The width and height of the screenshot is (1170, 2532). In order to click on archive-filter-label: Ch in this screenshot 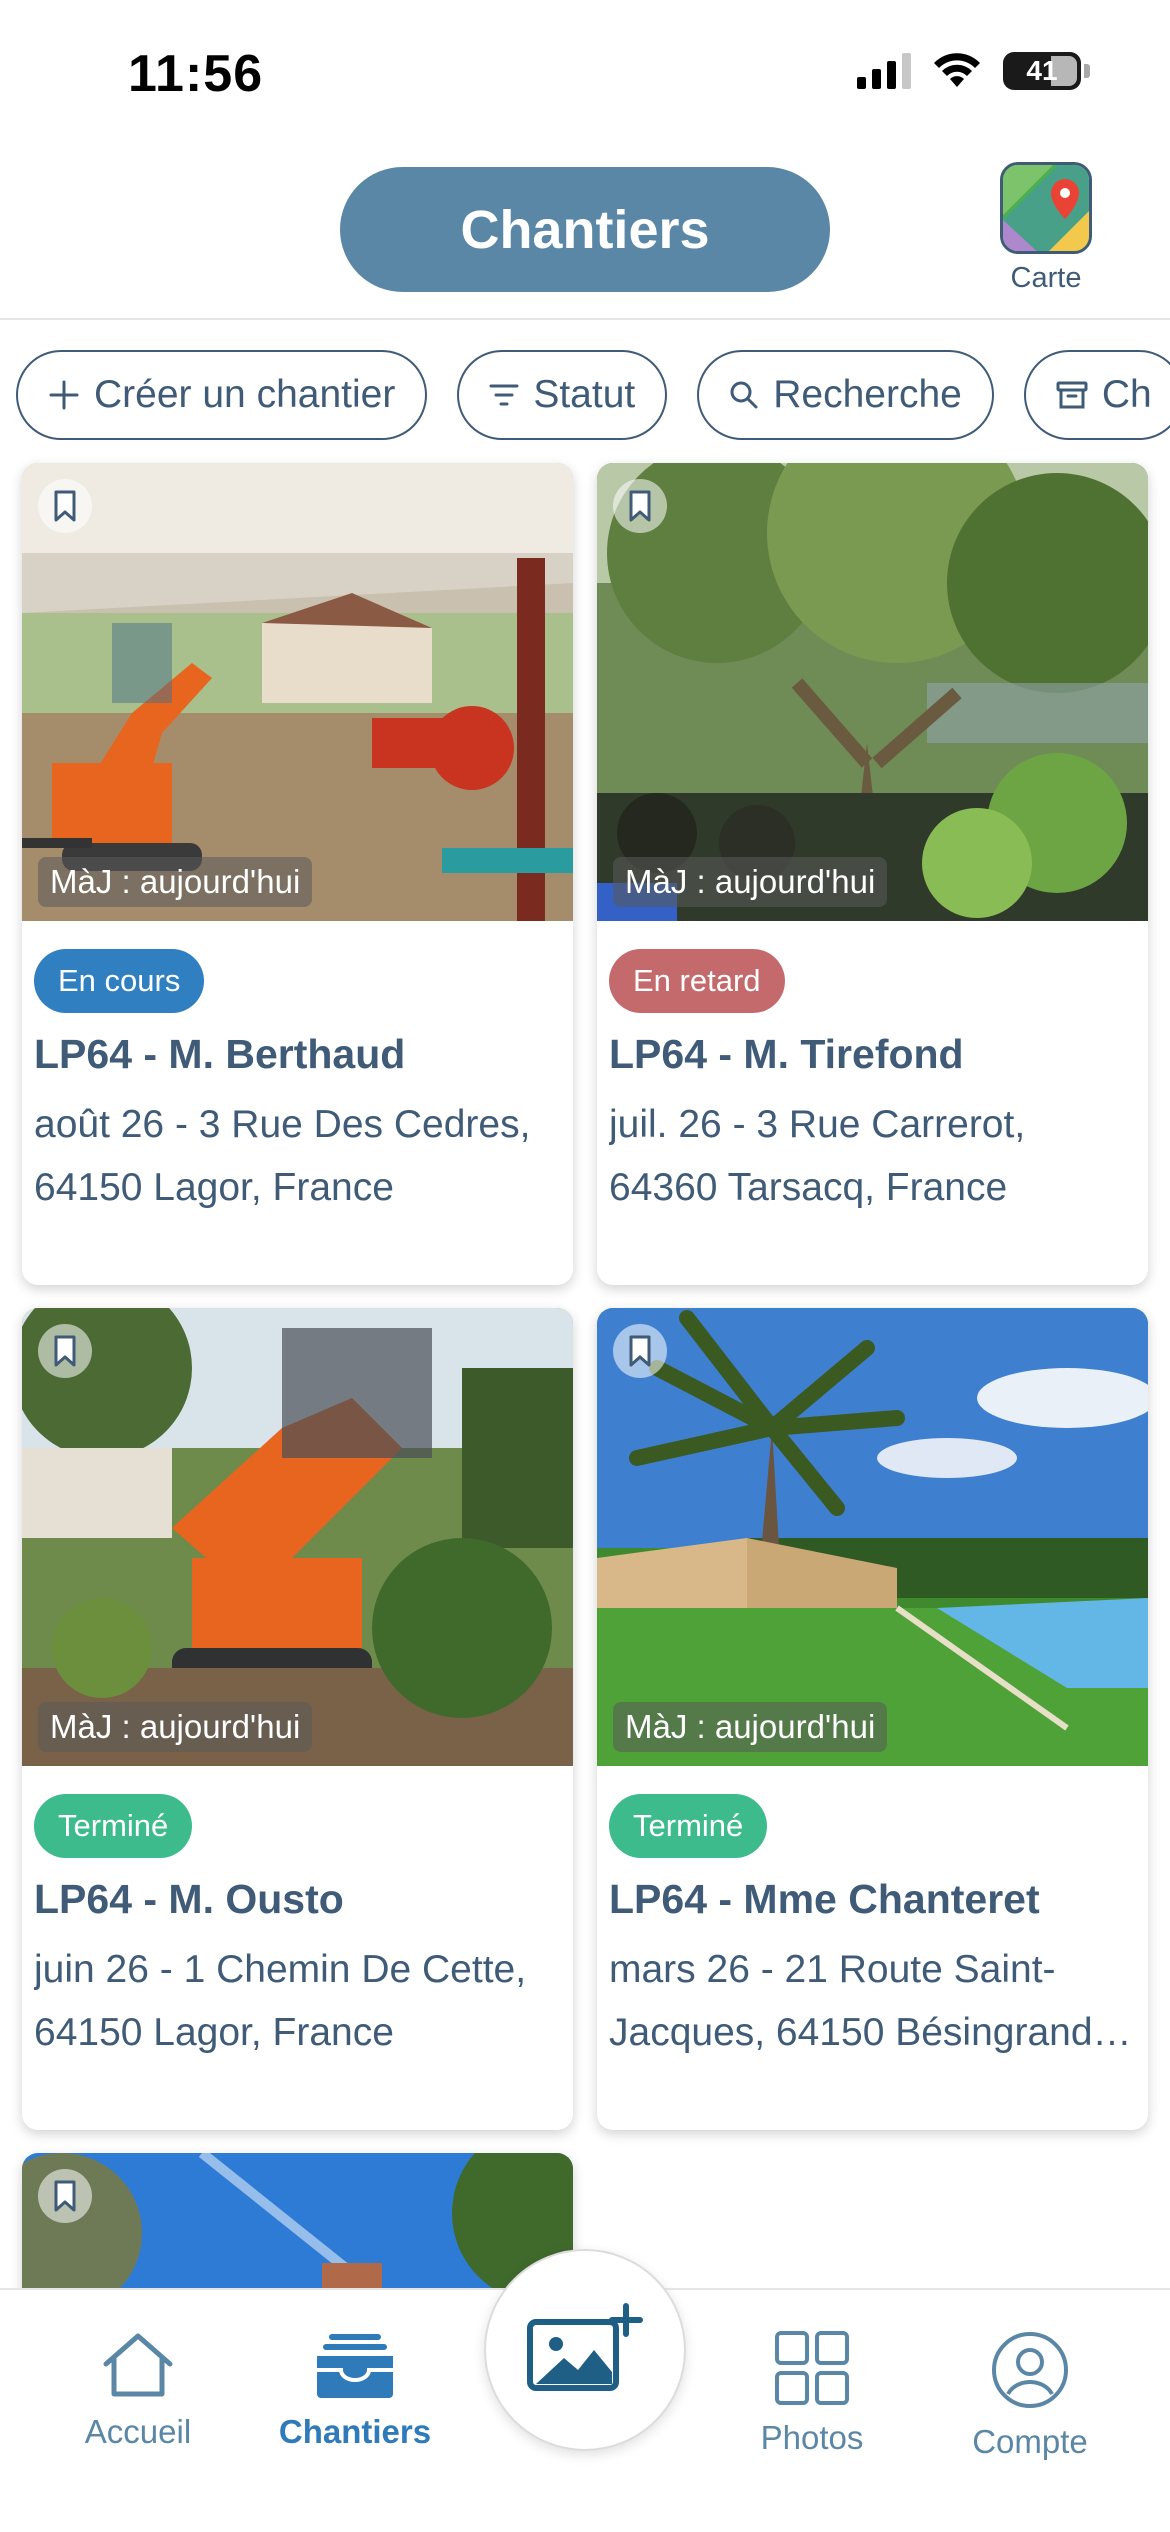, I will do `click(1126, 394)`.